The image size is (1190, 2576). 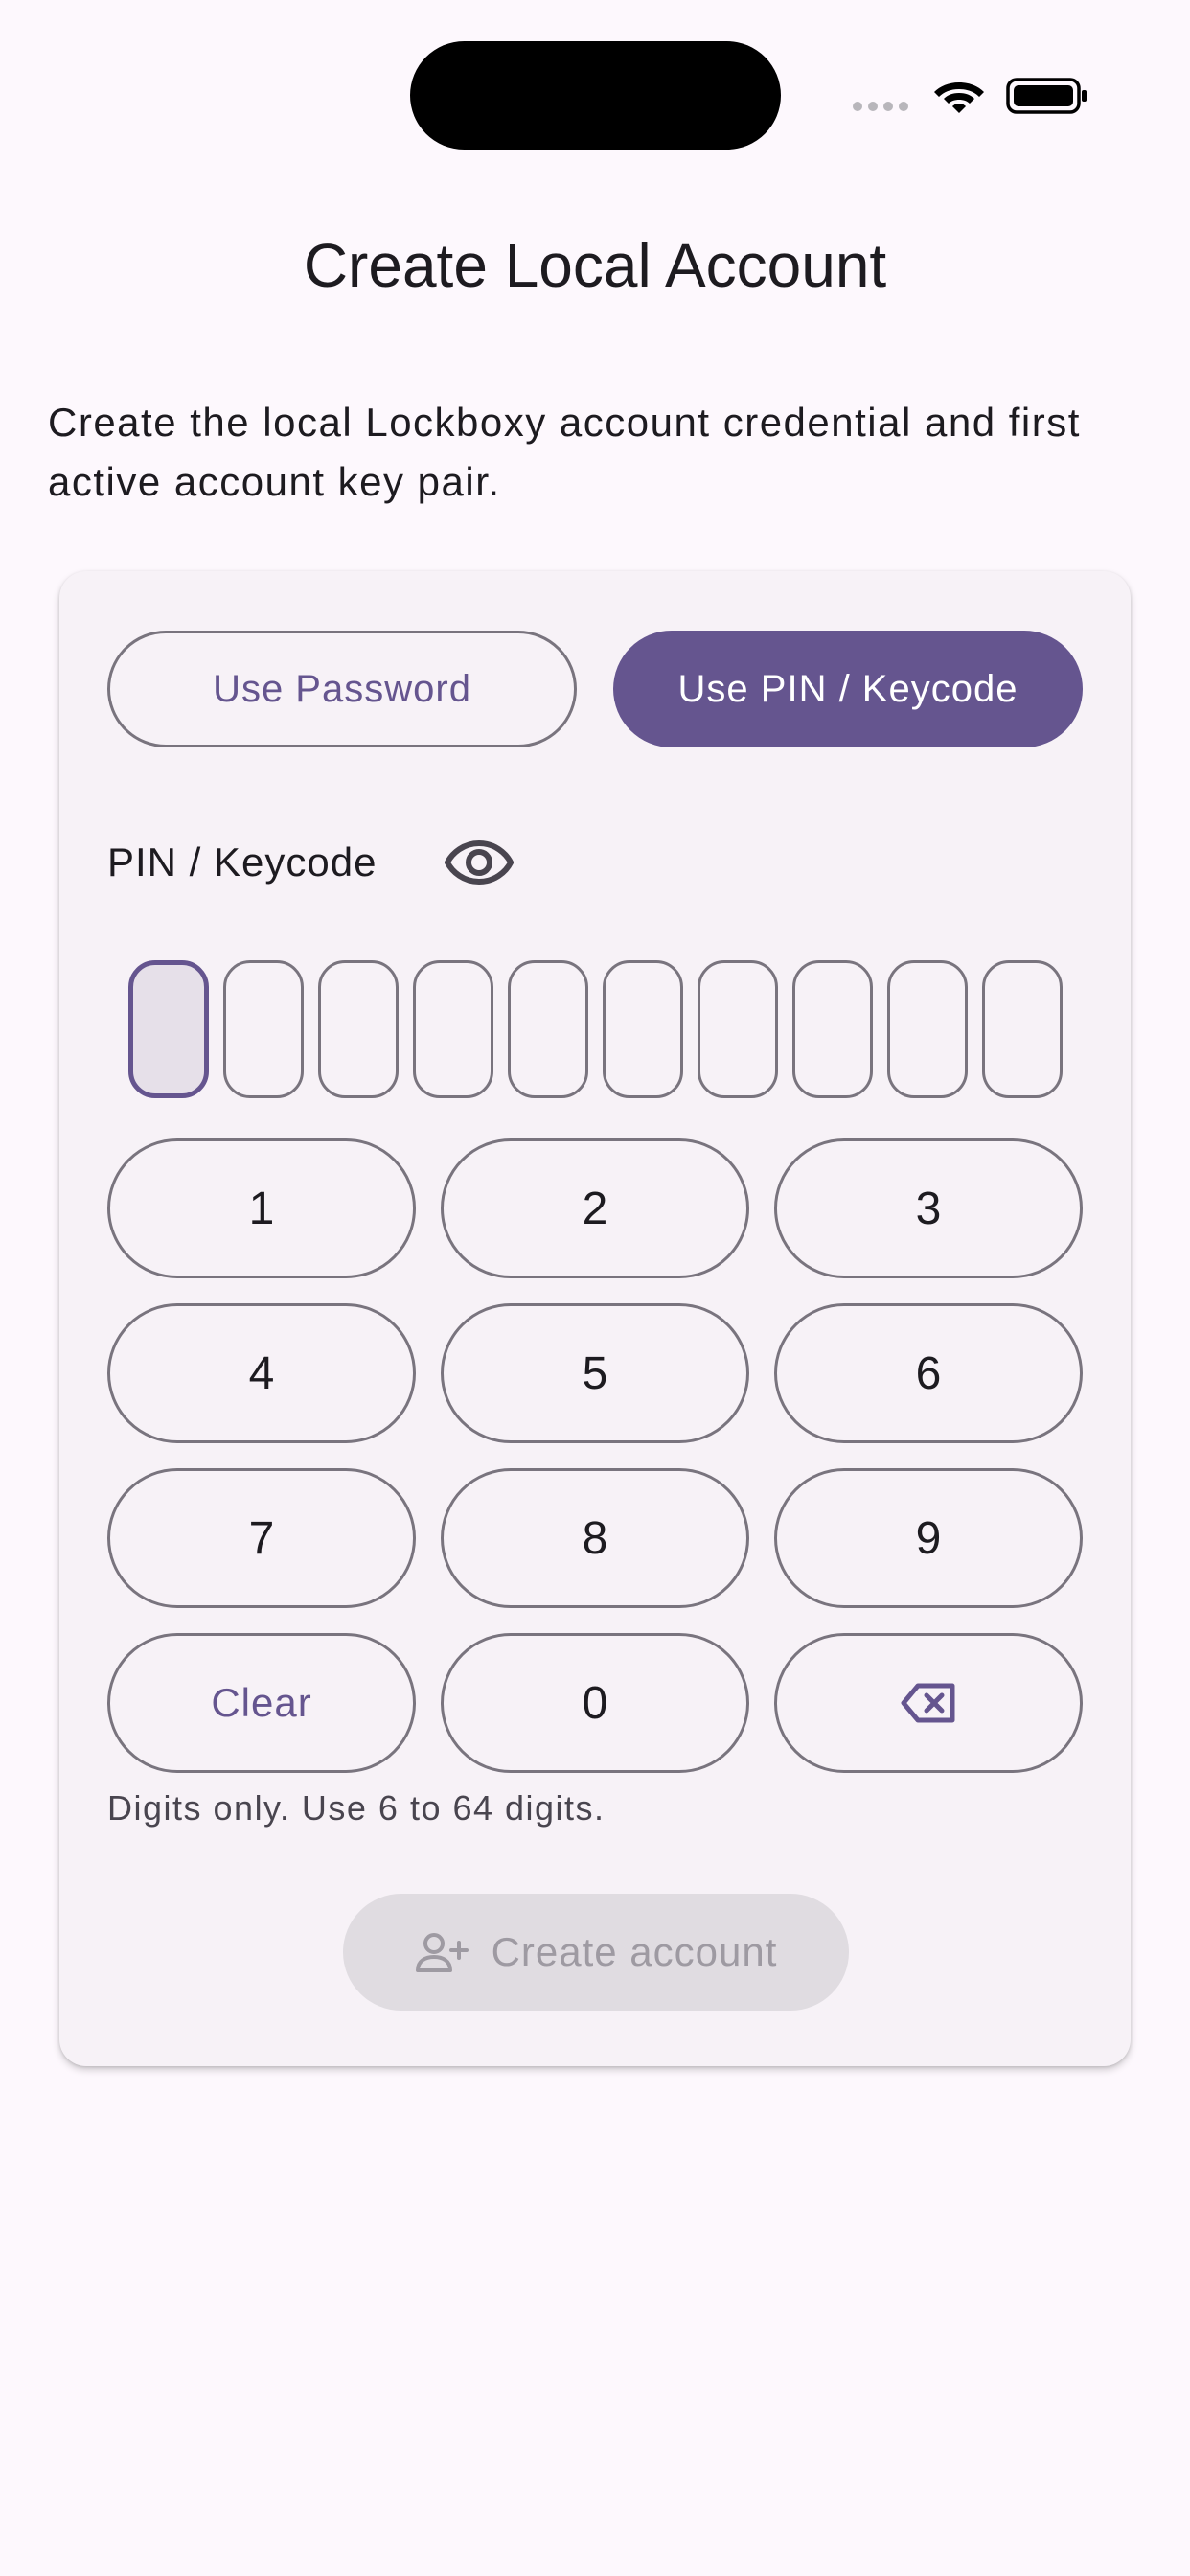 I want to click on backspace-button, so click(x=929, y=1703).